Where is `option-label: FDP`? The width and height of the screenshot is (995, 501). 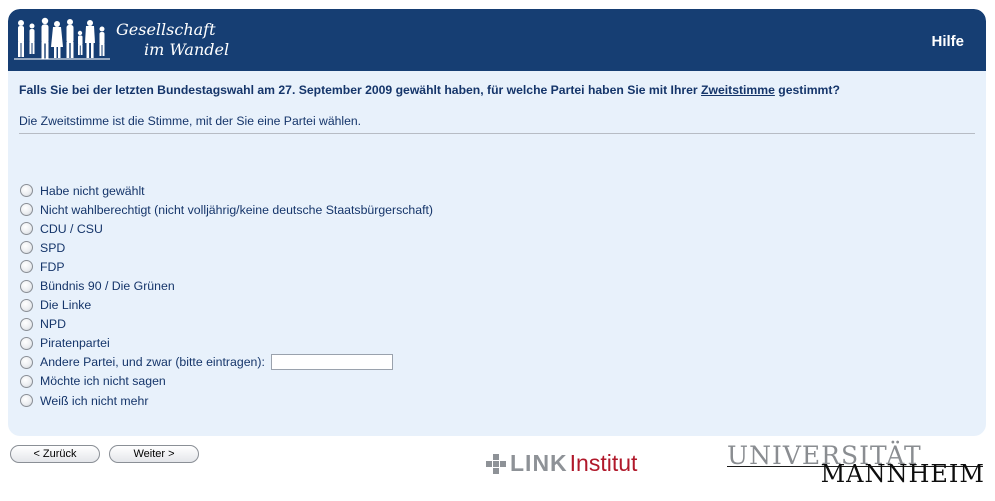
option-label: FDP is located at coordinates (52, 266).